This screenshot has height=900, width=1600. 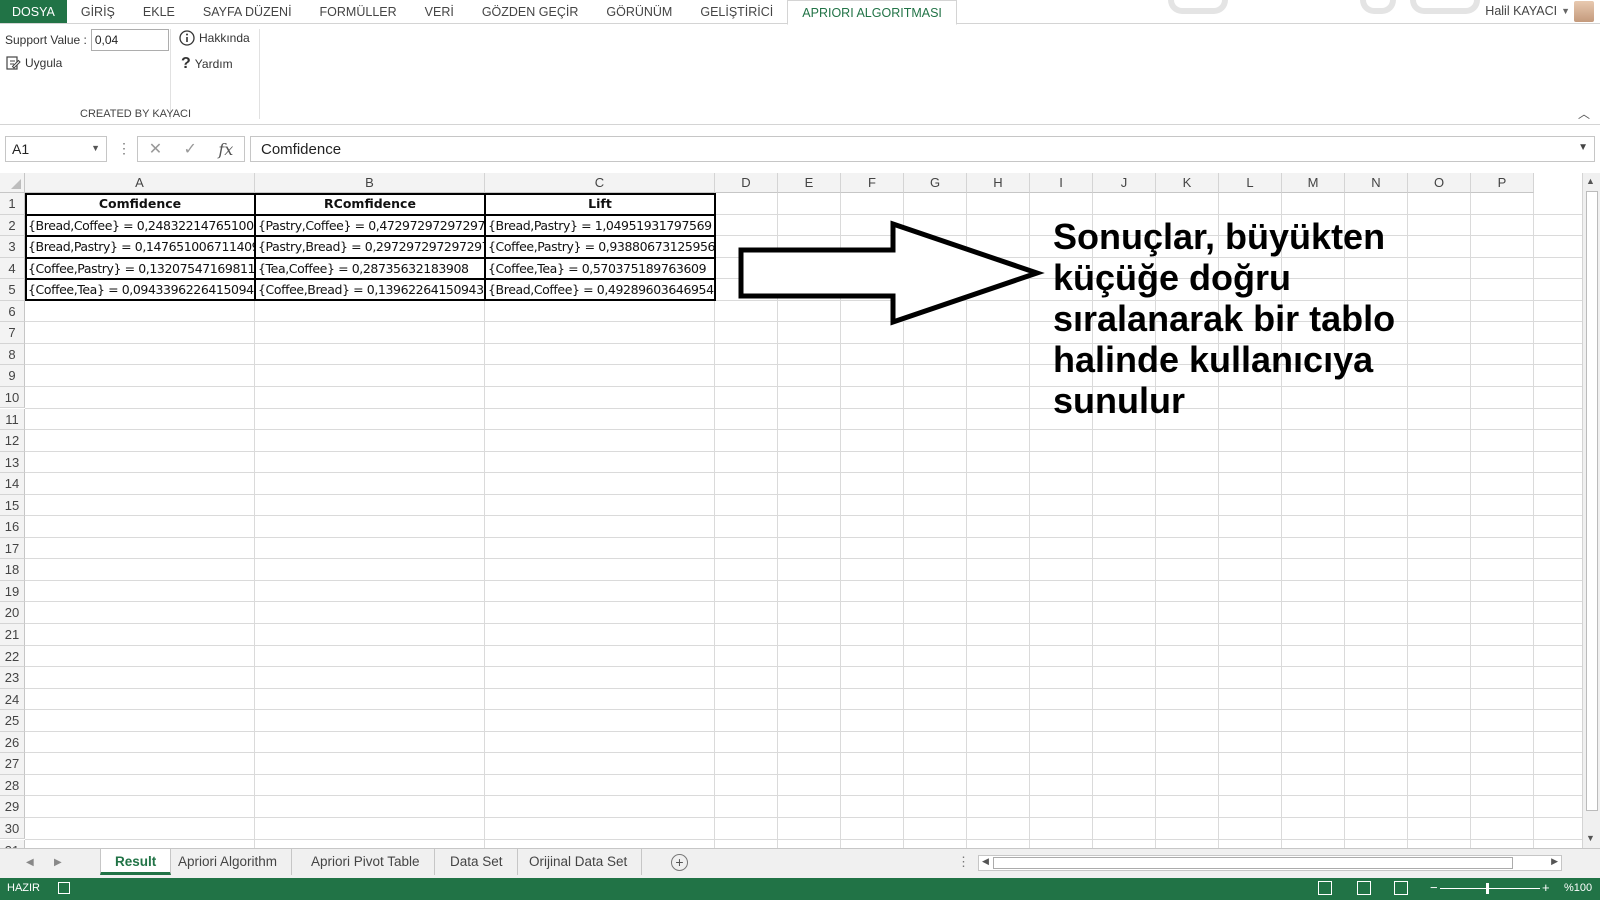 I want to click on column-header-m: M, so click(x=1313, y=183).